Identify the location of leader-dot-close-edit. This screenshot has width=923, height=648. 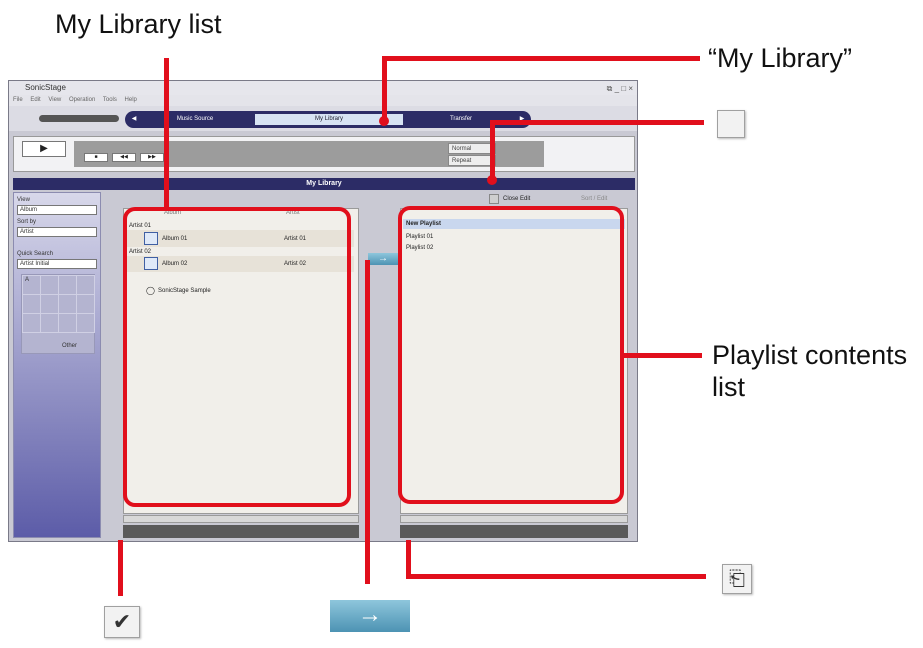
(492, 180).